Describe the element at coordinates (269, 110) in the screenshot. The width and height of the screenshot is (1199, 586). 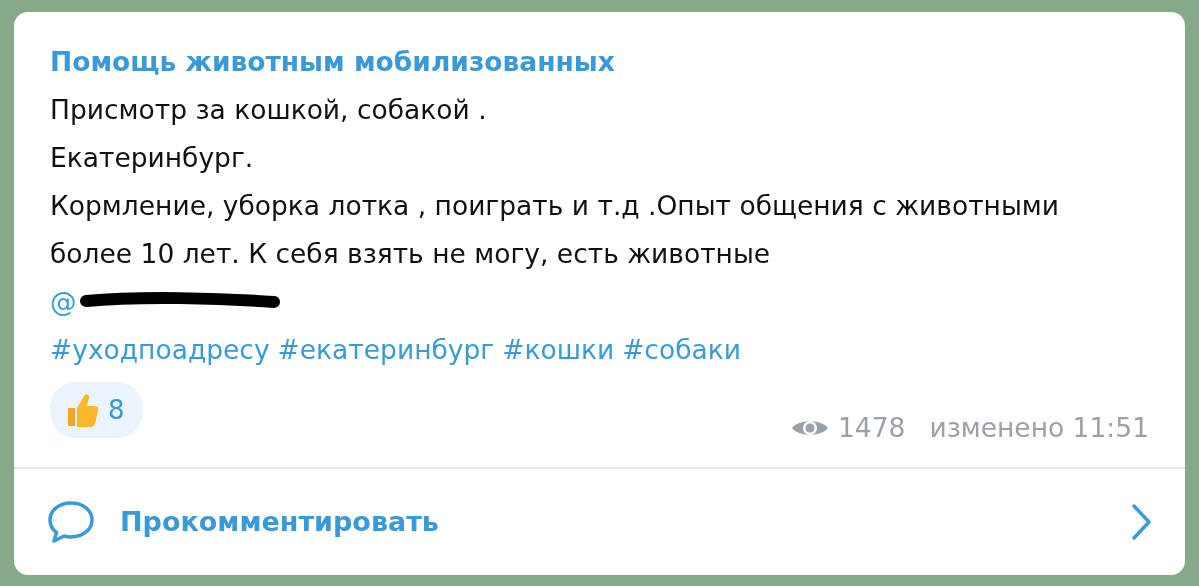
I see `message-text: Присмотр за кошкой, собакой .` at that location.